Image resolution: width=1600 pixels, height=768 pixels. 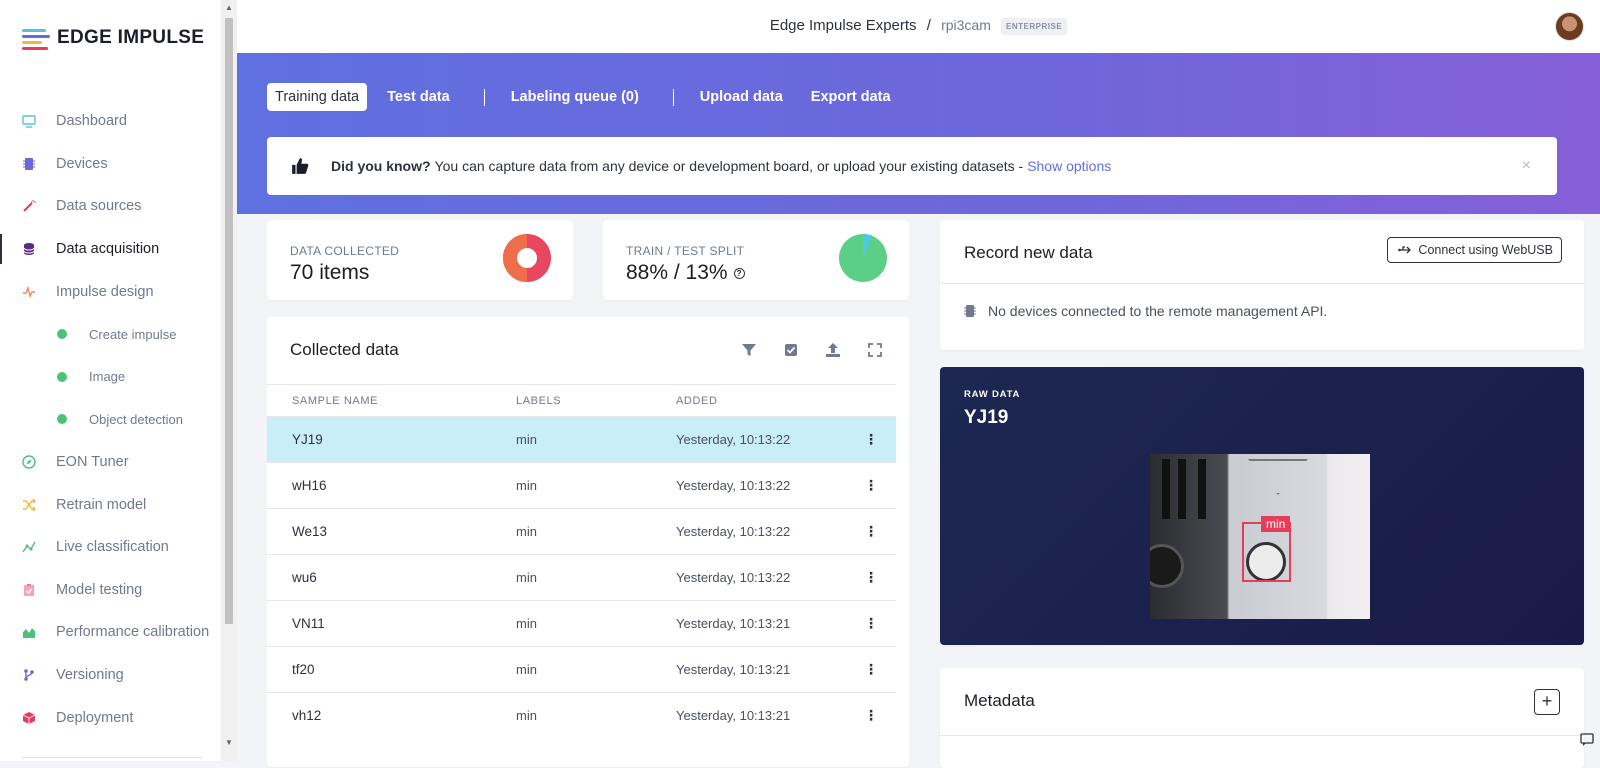 What do you see at coordinates (229, 742) in the screenshot?
I see `scroll-down-icon: ▼` at bounding box center [229, 742].